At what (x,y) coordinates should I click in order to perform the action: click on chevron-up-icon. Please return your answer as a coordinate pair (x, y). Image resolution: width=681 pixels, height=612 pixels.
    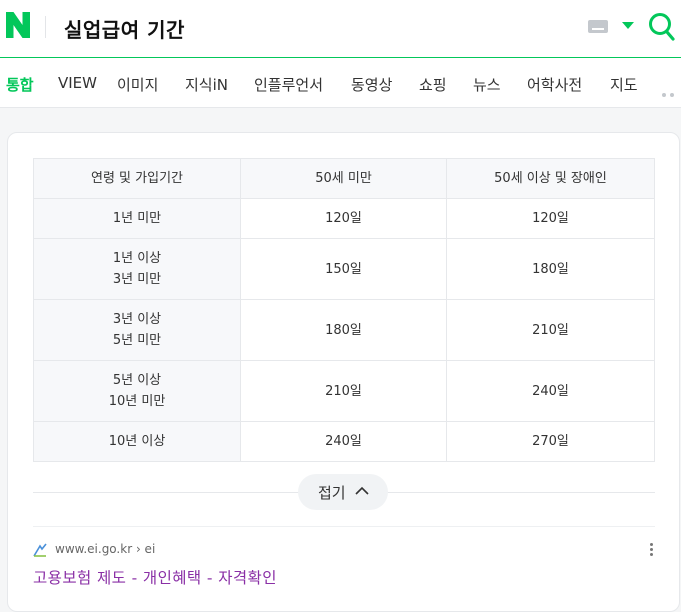
    Looking at the image, I should click on (362, 490).